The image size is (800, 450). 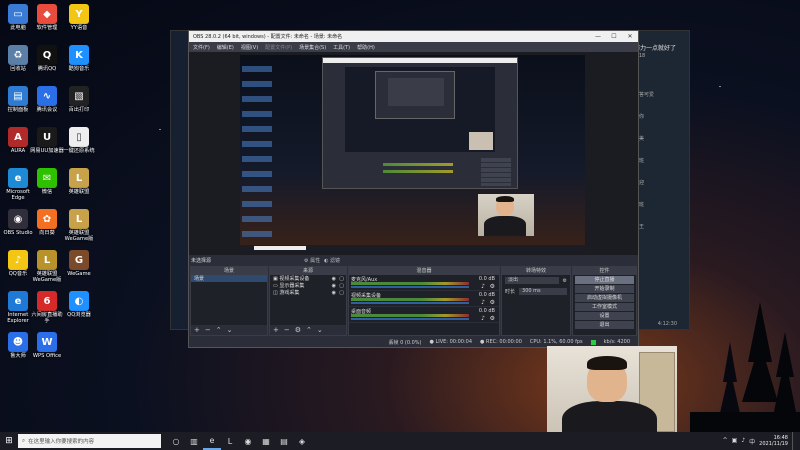 What do you see at coordinates (287, 330) in the screenshot?
I see `remove-source-button: −` at bounding box center [287, 330].